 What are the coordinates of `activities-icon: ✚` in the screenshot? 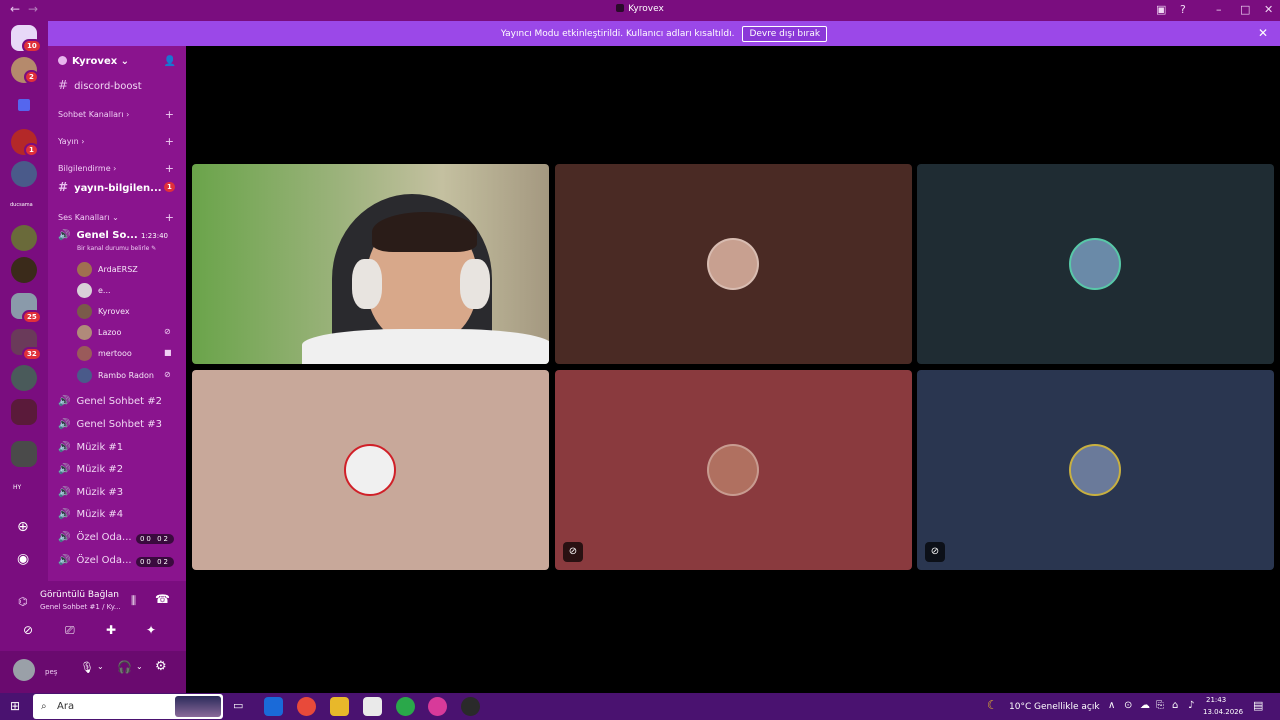 It's located at (111, 630).